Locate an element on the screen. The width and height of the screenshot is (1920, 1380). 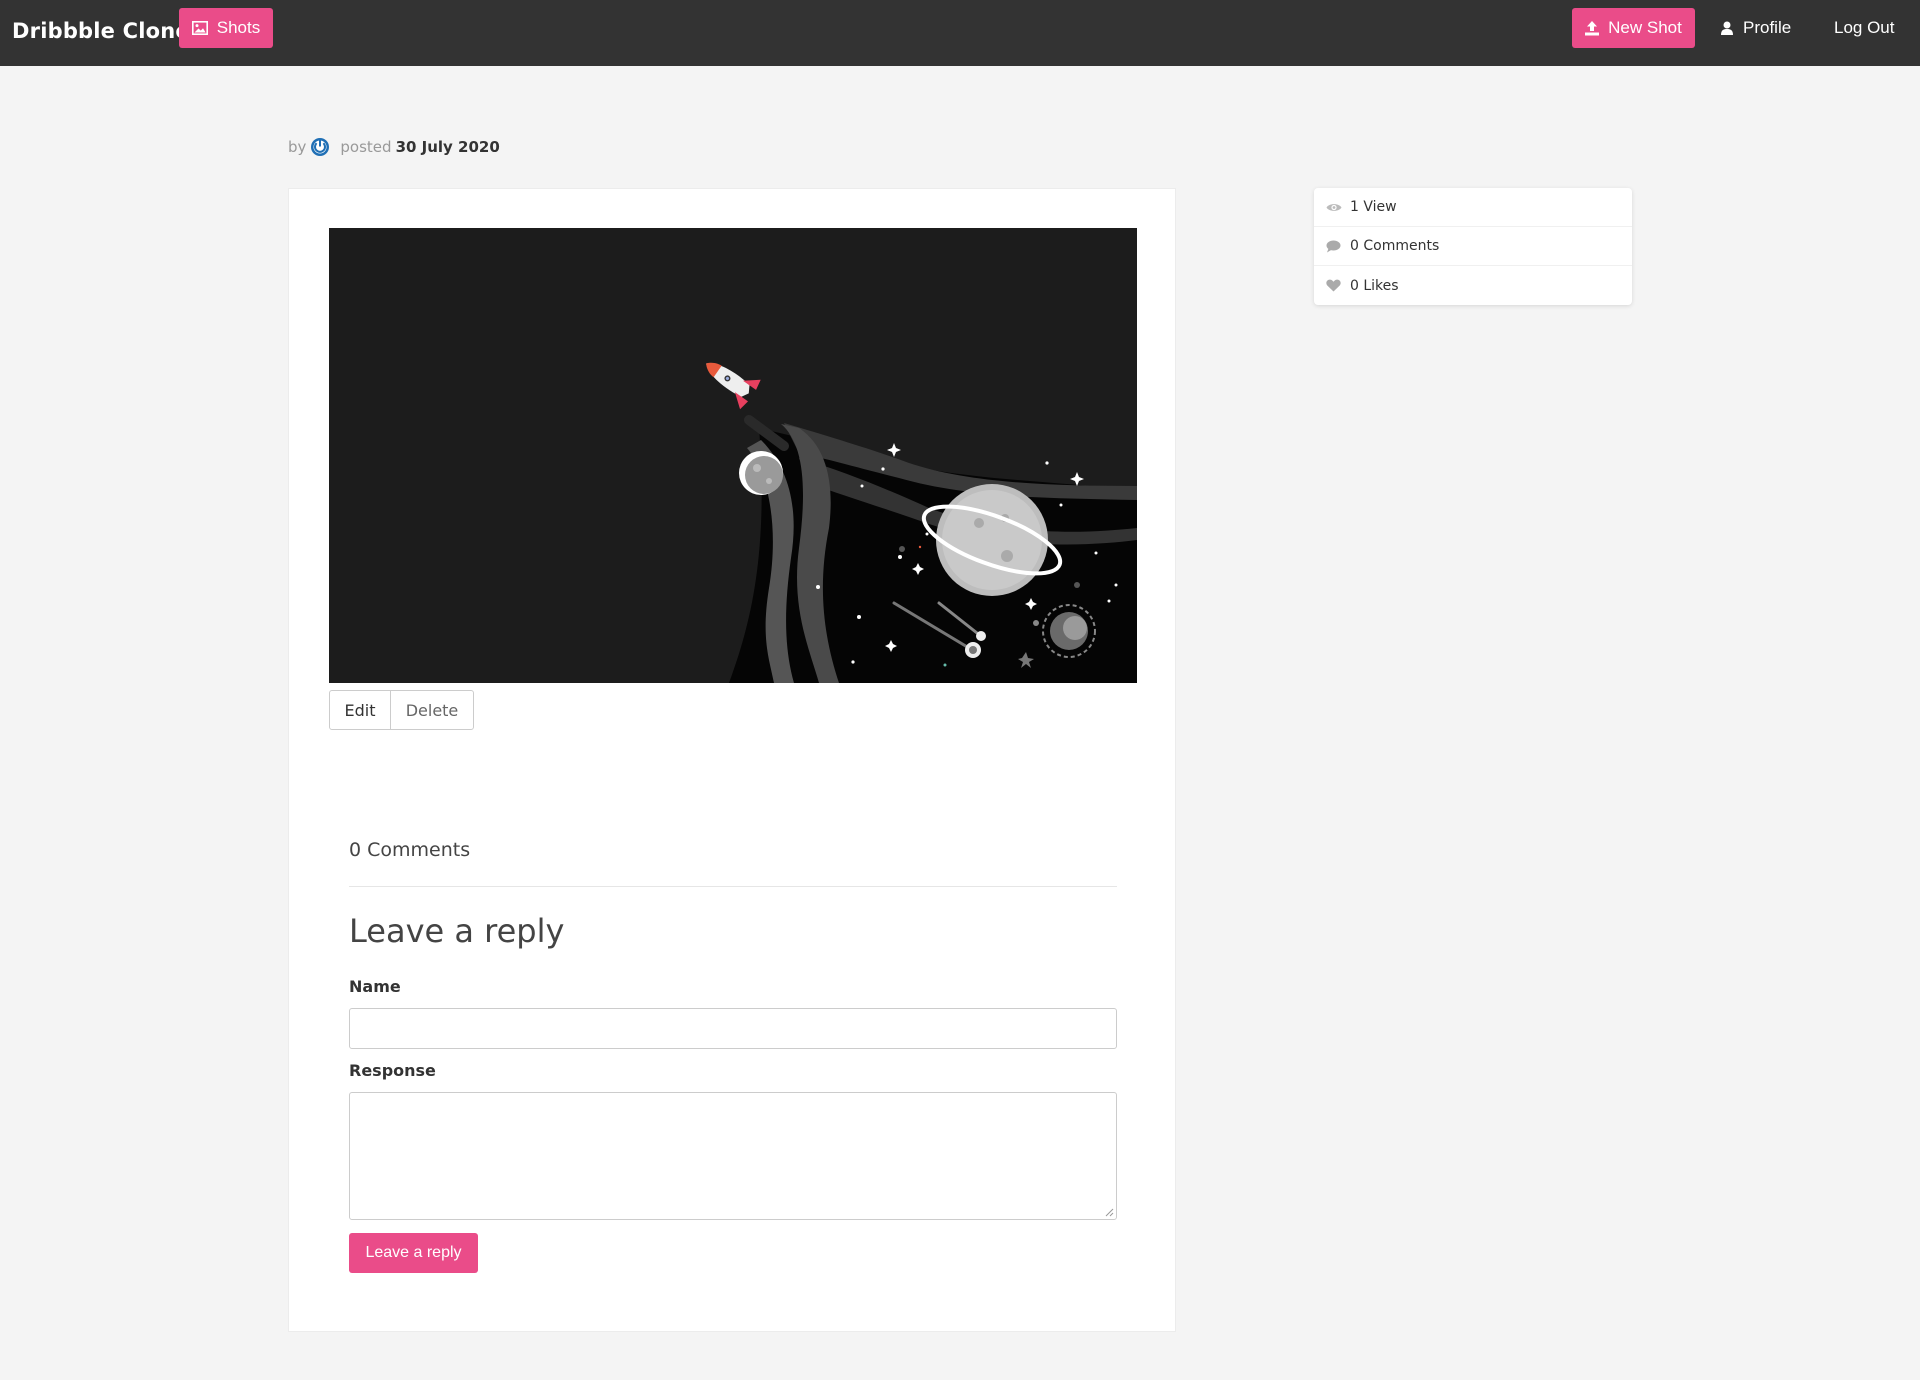
logout-link: Log Out is located at coordinates (1864, 28).